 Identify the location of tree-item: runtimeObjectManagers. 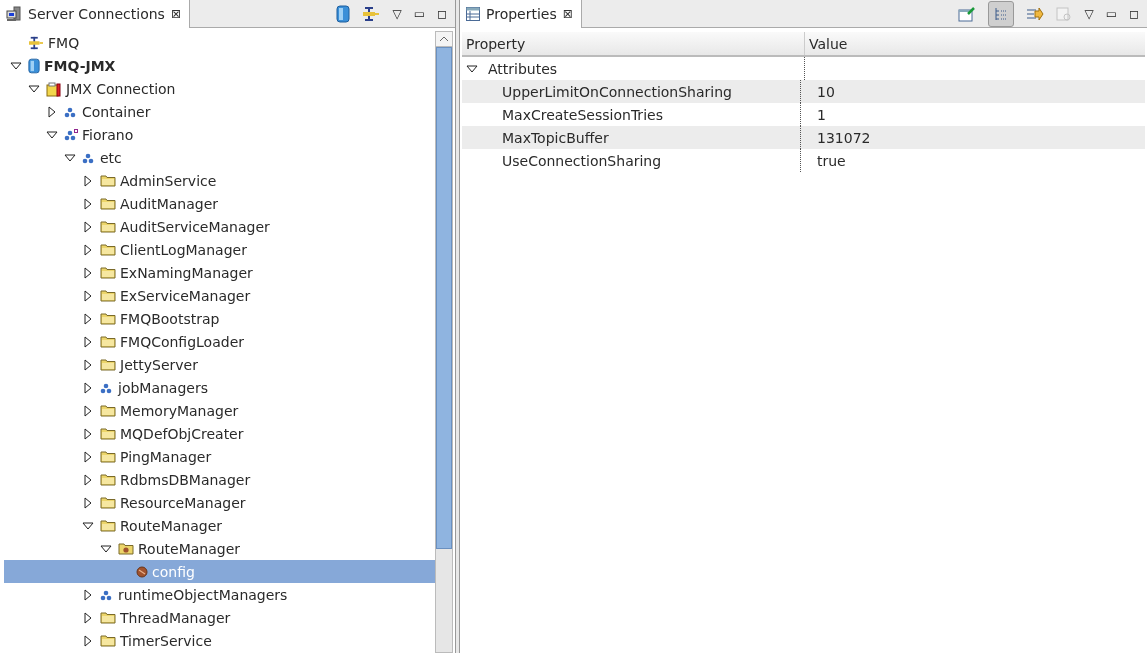
(219, 594).